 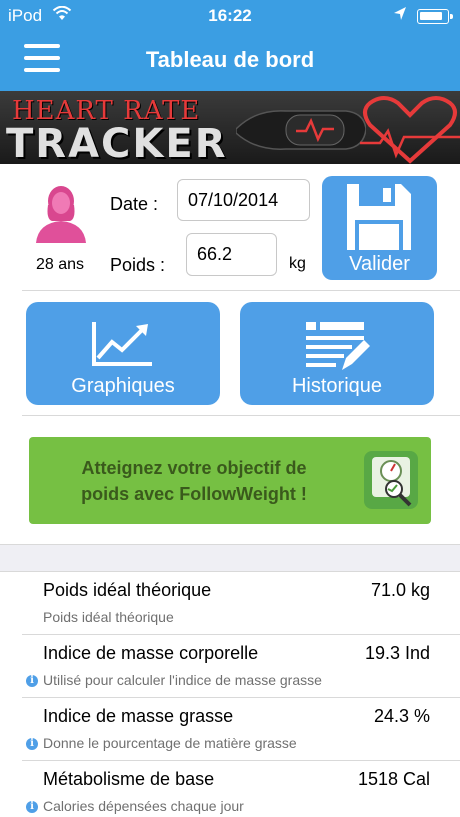 What do you see at coordinates (230, 127) in the screenshot?
I see `app-banner: HEART RATE TRACKER` at bounding box center [230, 127].